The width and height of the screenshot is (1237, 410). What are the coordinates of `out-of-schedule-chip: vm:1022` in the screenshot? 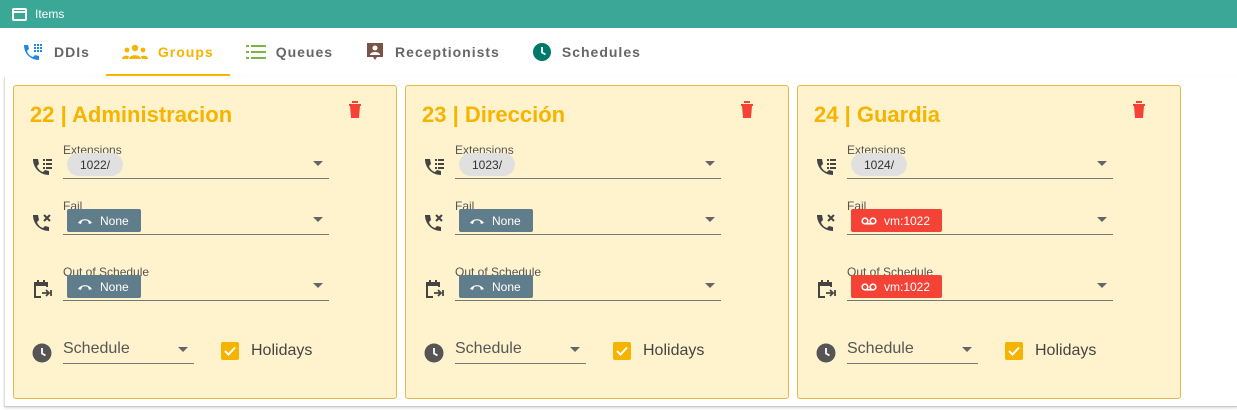 It's located at (897, 286).